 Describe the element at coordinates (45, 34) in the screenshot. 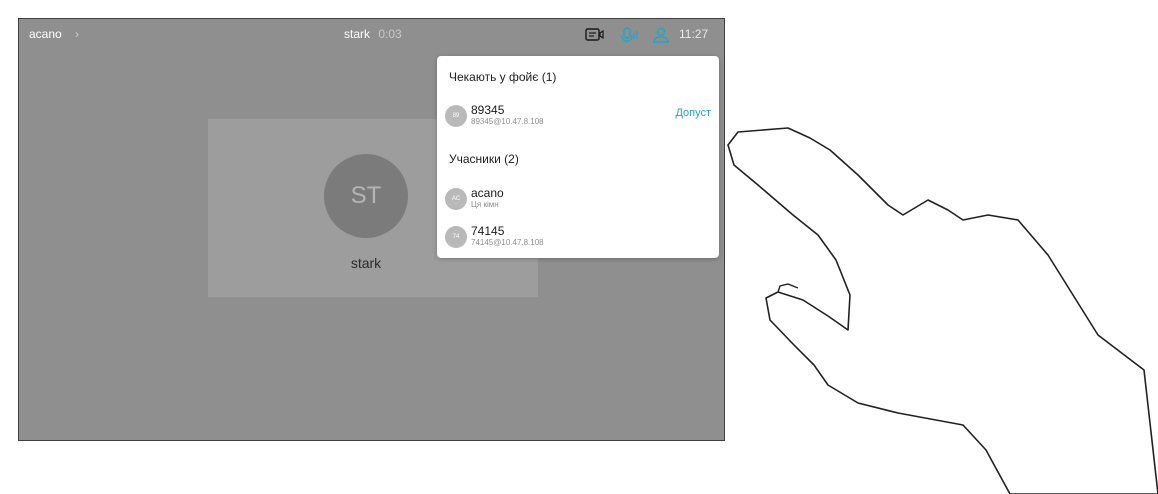

I see `breadcrumb-label: acano` at that location.